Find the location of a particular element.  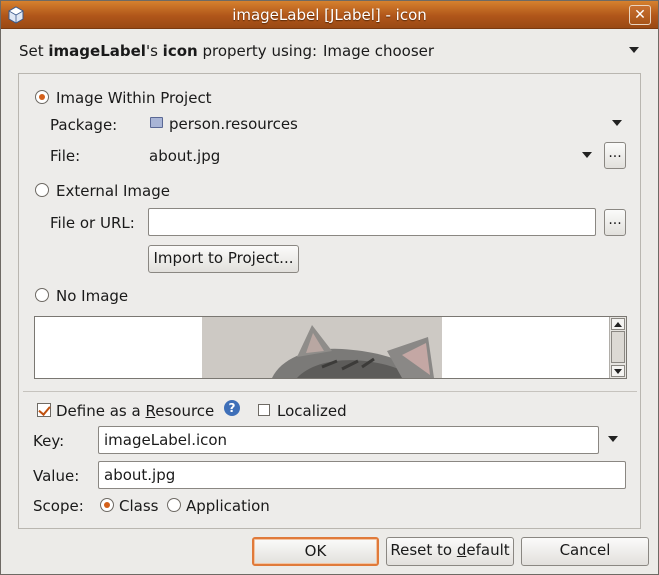

no-image-radio is located at coordinates (42, 295).